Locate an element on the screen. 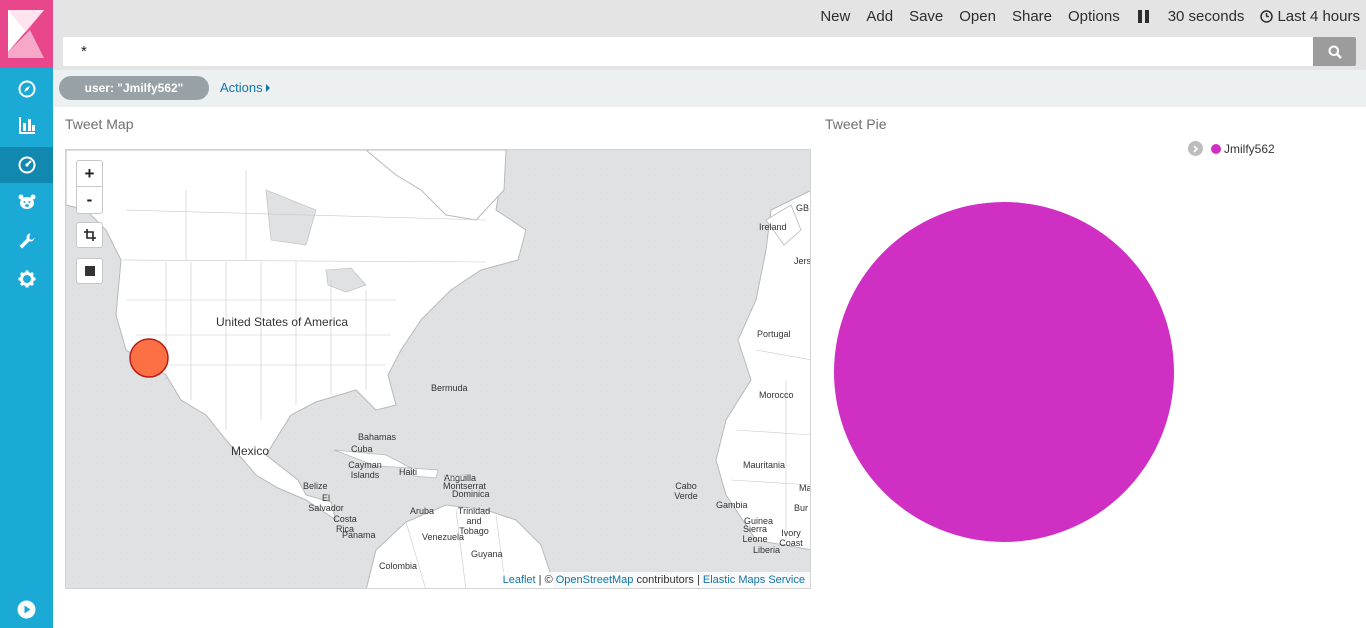  nav-management is located at coordinates (26, 279).